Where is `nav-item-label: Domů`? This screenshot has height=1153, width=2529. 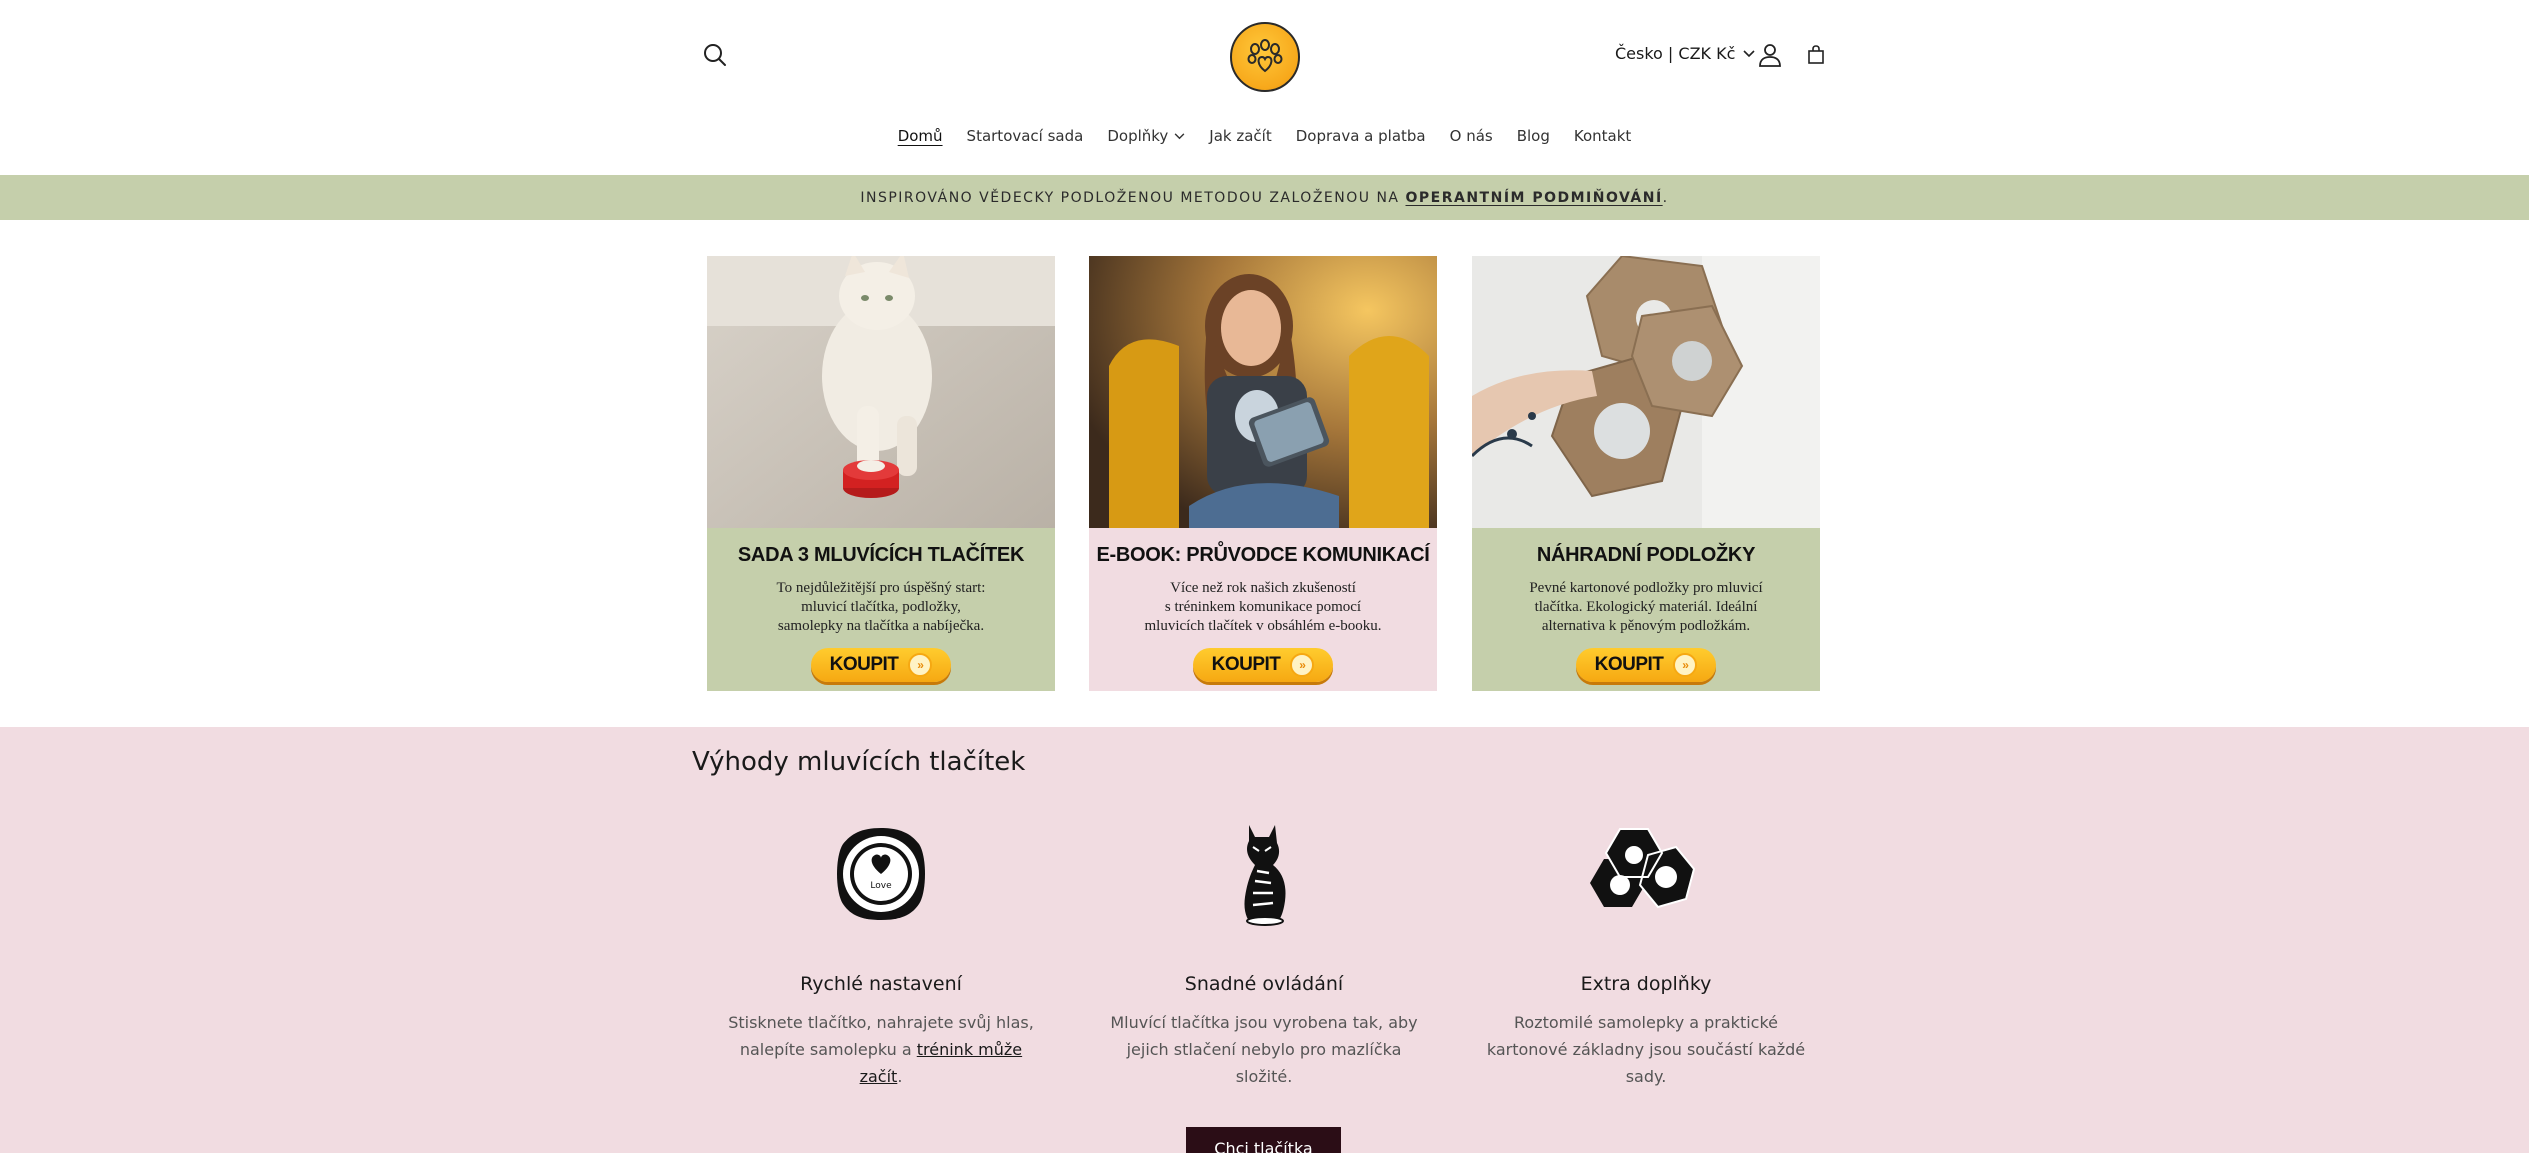 nav-item-label: Domů is located at coordinates (920, 136).